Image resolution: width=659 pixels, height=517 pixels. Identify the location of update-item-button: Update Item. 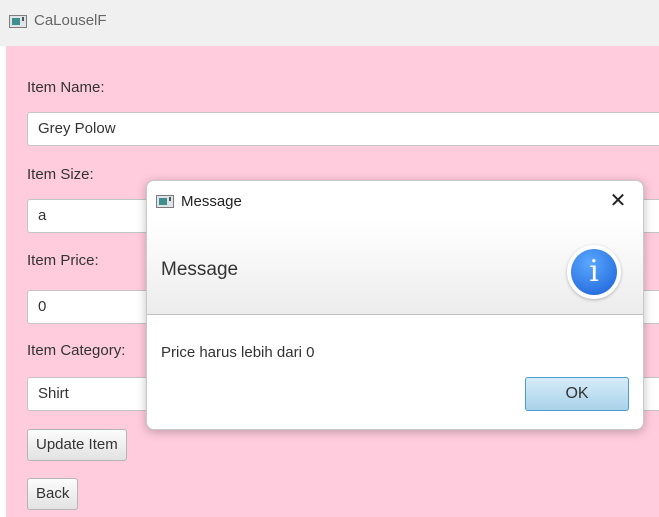
(77, 445).